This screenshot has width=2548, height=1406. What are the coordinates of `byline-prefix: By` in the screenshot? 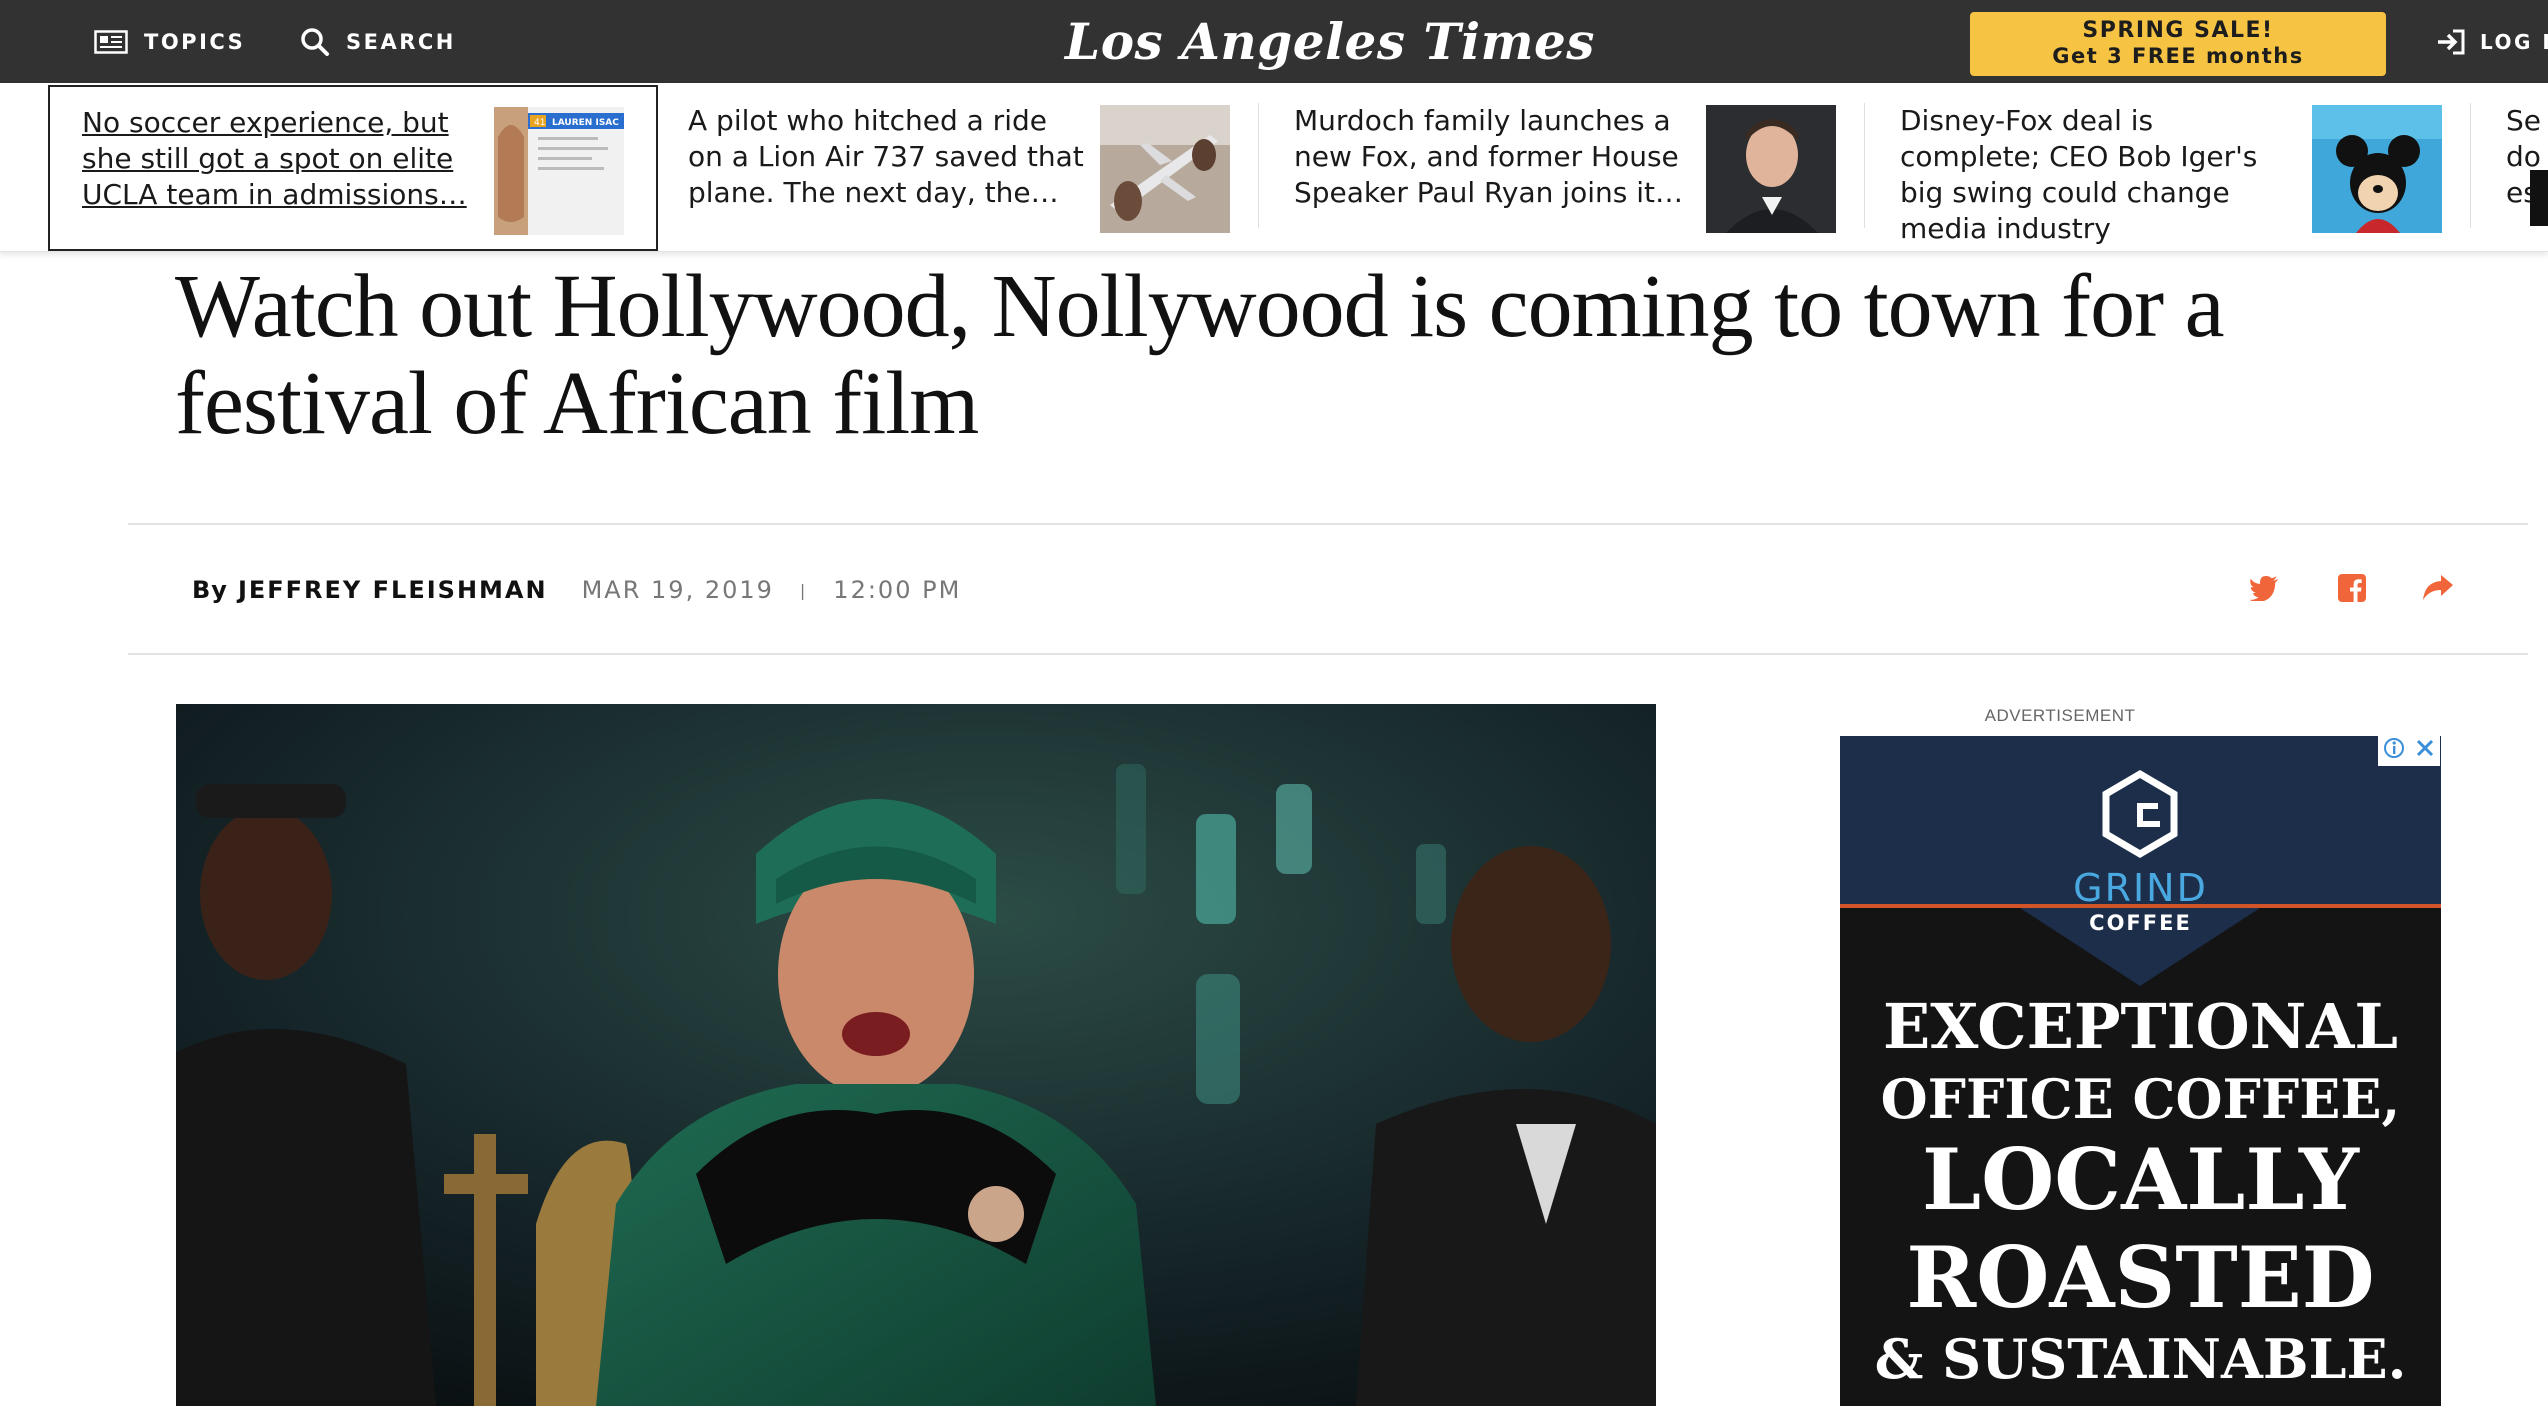 It's located at (210, 590).